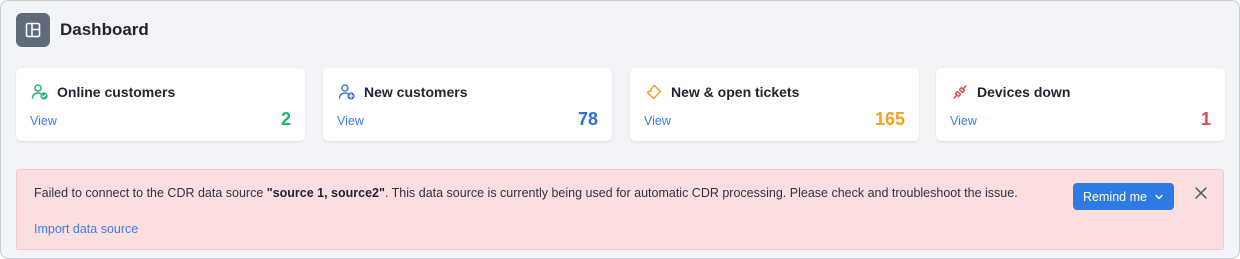  What do you see at coordinates (587, 119) in the screenshot?
I see `new-customers-count: 78` at bounding box center [587, 119].